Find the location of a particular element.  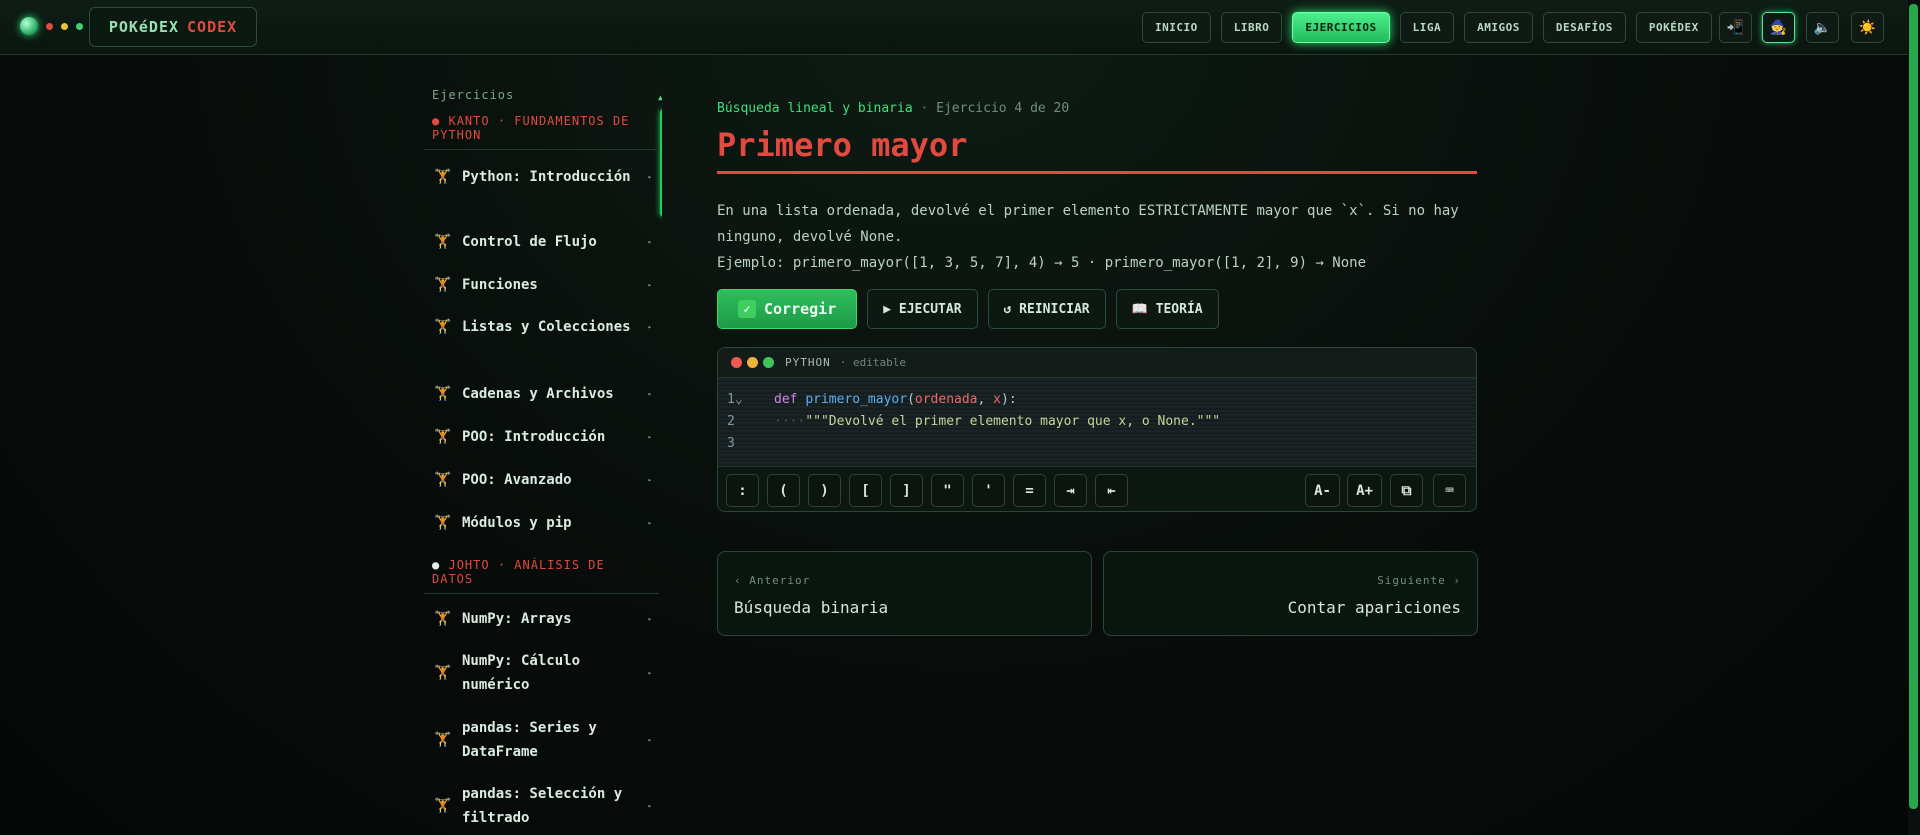

theme-button: ☀️ is located at coordinates (1867, 27).